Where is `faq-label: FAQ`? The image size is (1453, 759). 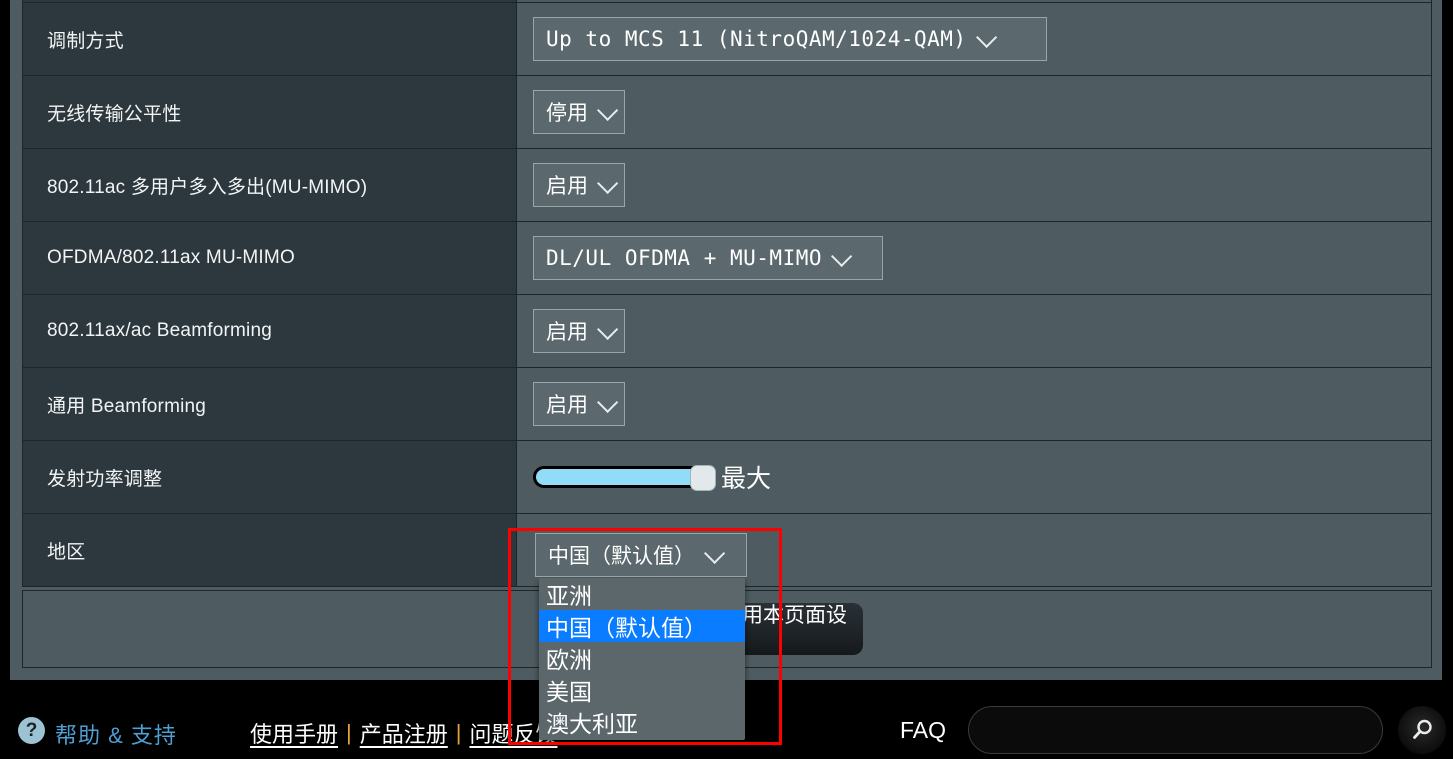
faq-label: FAQ is located at coordinates (923, 730).